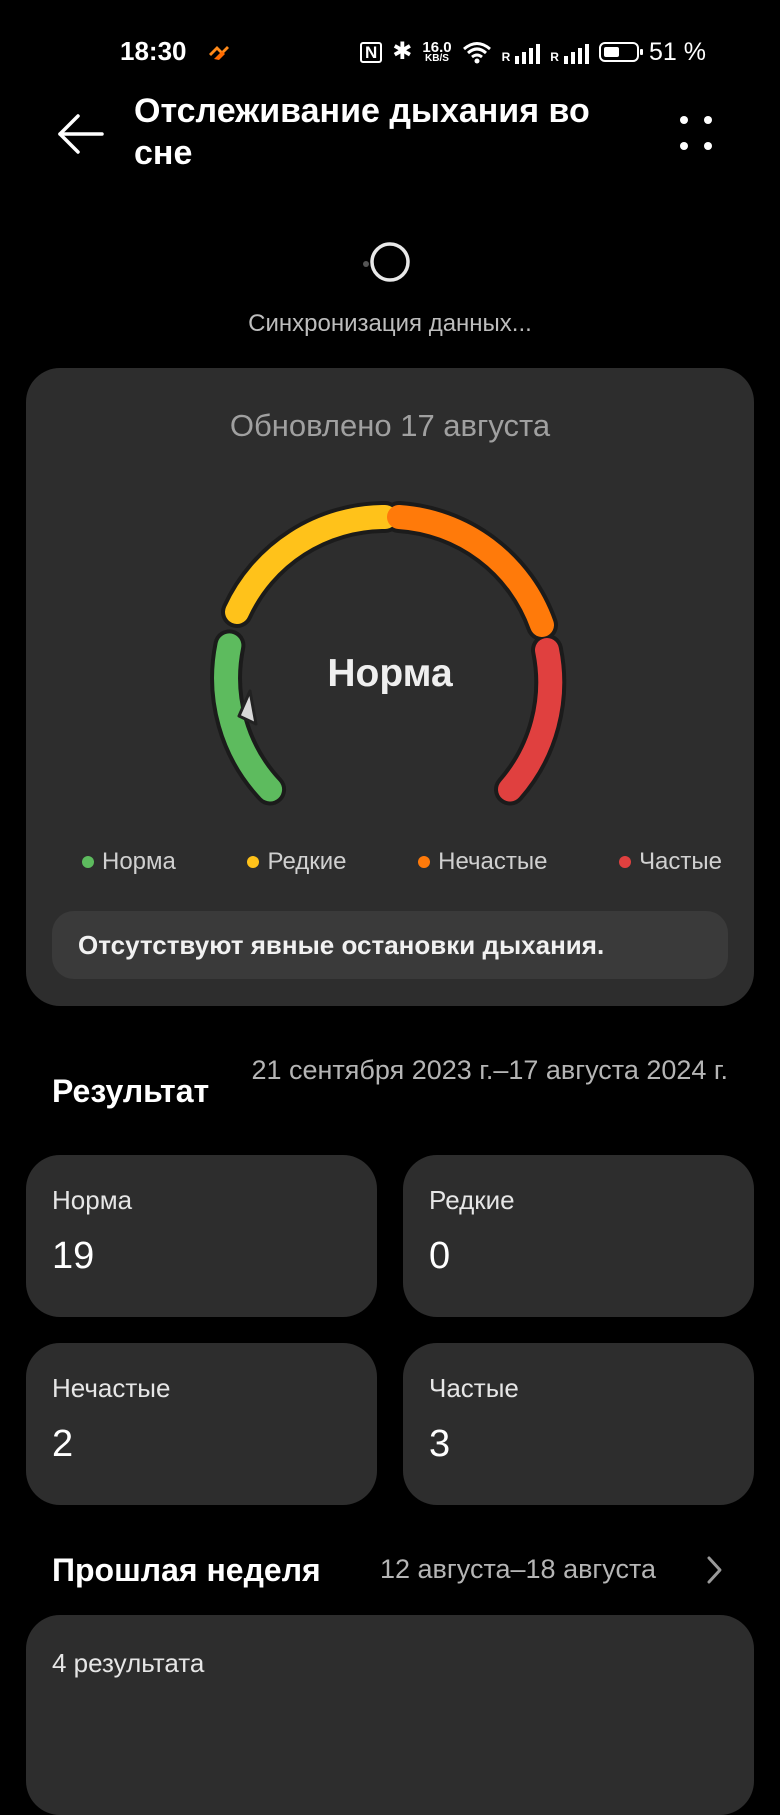 Image resolution: width=780 pixels, height=1815 pixels. What do you see at coordinates (440, 1256) in the screenshot?
I see `stat-value: 0` at bounding box center [440, 1256].